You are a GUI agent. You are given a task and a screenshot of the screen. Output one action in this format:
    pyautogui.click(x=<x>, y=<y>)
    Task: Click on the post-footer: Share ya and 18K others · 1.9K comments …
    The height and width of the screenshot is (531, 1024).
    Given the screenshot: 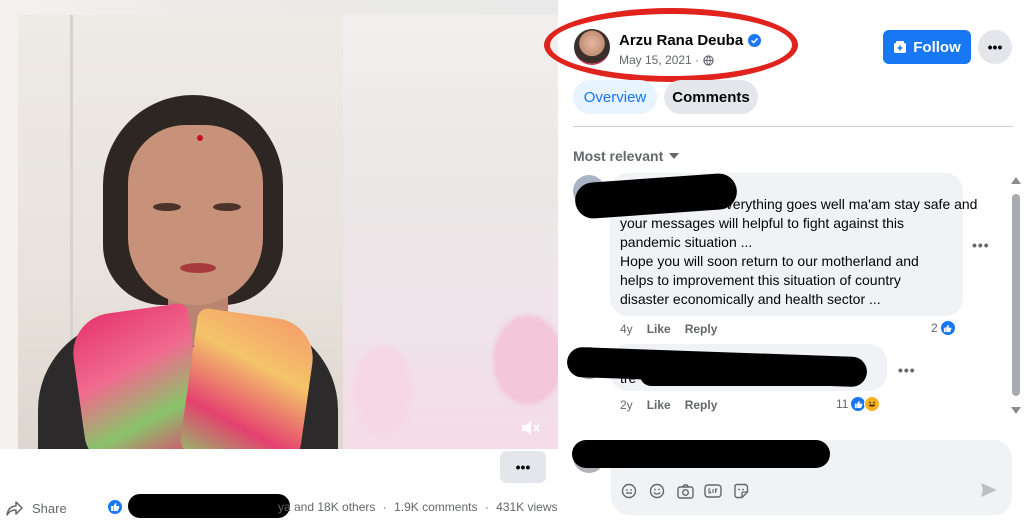 What is the action you would take?
    pyautogui.click(x=279, y=508)
    